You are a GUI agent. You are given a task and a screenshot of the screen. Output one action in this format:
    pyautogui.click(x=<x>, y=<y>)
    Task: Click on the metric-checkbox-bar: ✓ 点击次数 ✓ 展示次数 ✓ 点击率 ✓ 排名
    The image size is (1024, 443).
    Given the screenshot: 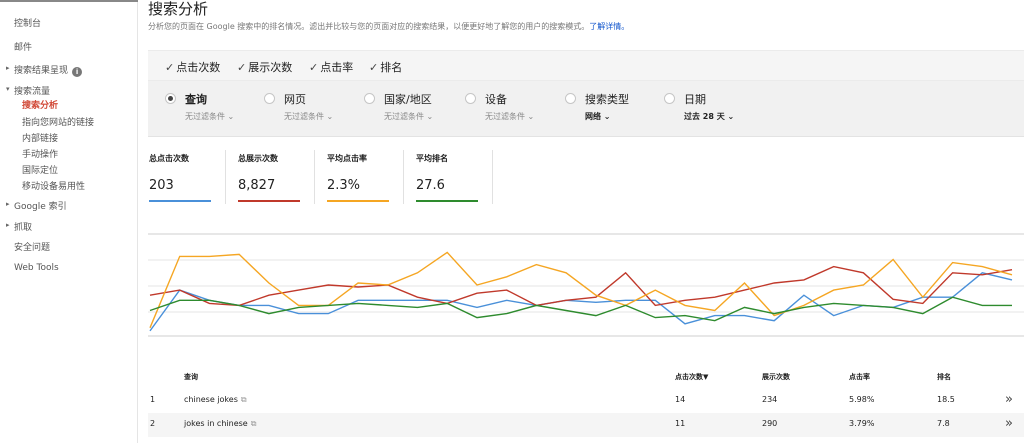 What is the action you would take?
    pyautogui.click(x=586, y=65)
    